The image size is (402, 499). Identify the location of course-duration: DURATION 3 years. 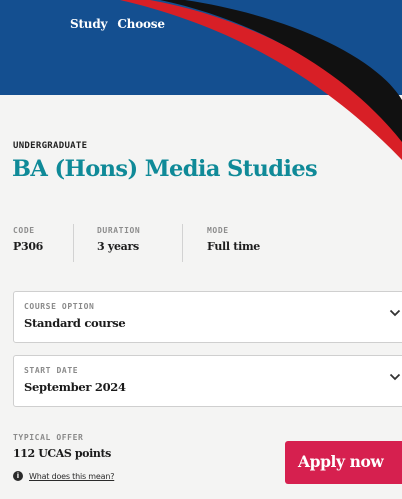
(118, 239).